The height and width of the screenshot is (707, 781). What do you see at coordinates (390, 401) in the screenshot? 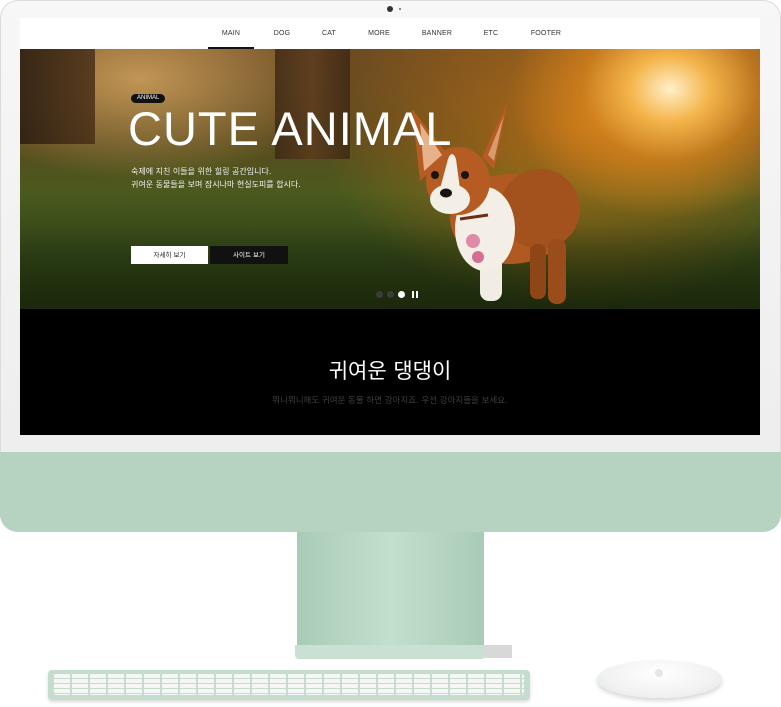
I see `section-subtitle: 뭐니뭐니해도 귀여운 동물 하면 강아지죠. 우선 강아지들을 보세요.` at bounding box center [390, 401].